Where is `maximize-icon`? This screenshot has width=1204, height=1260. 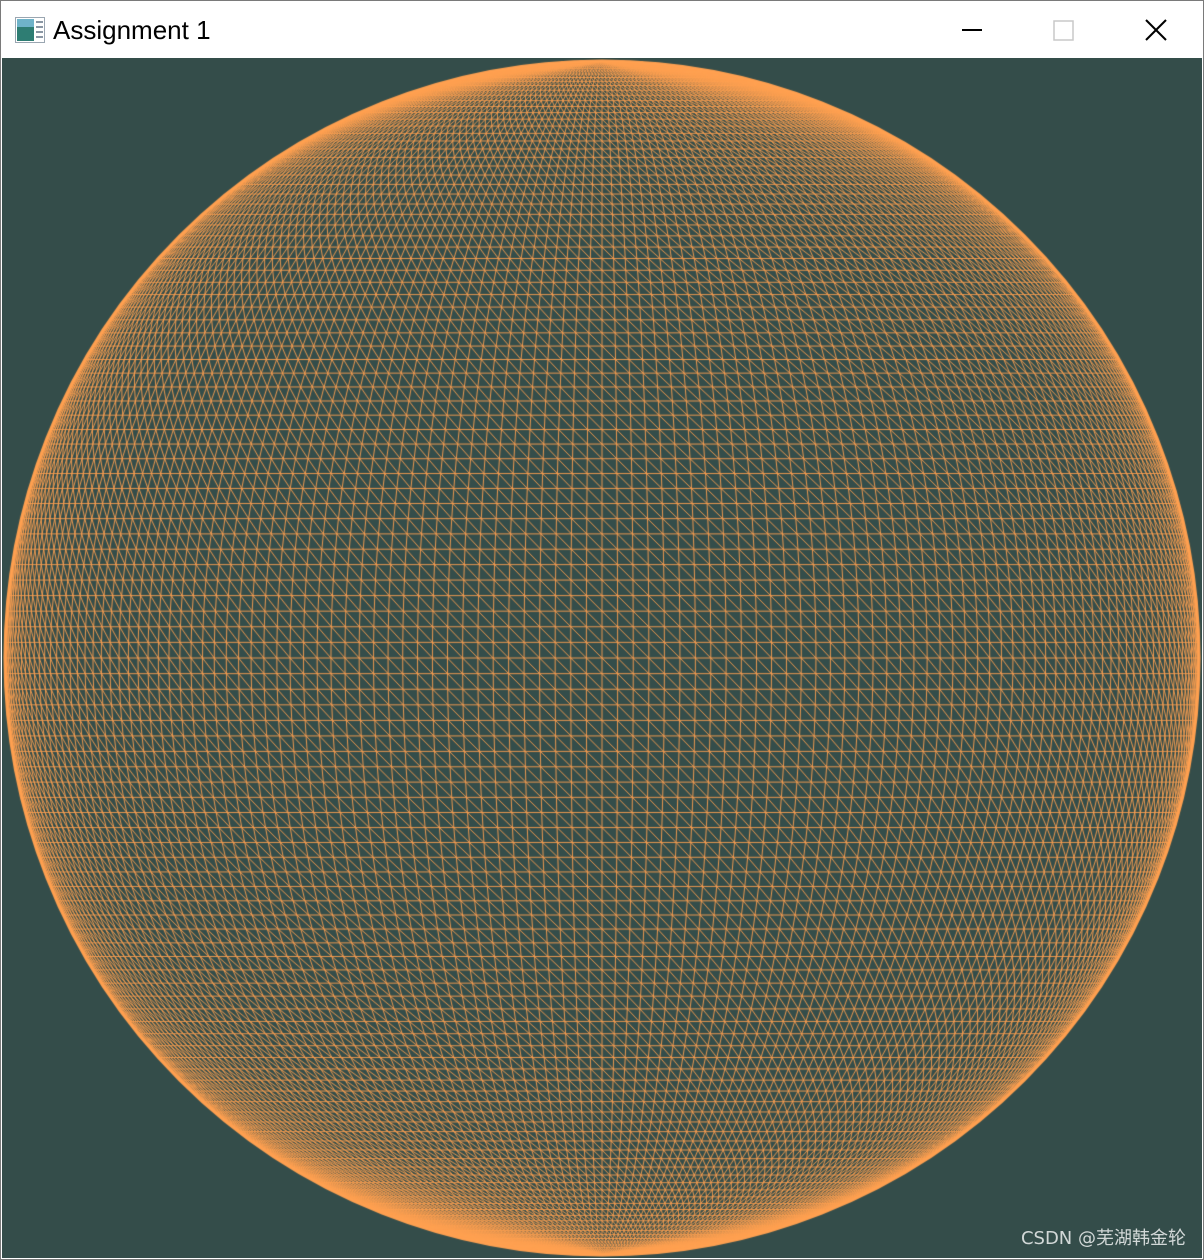 maximize-icon is located at coordinates (1063, 30).